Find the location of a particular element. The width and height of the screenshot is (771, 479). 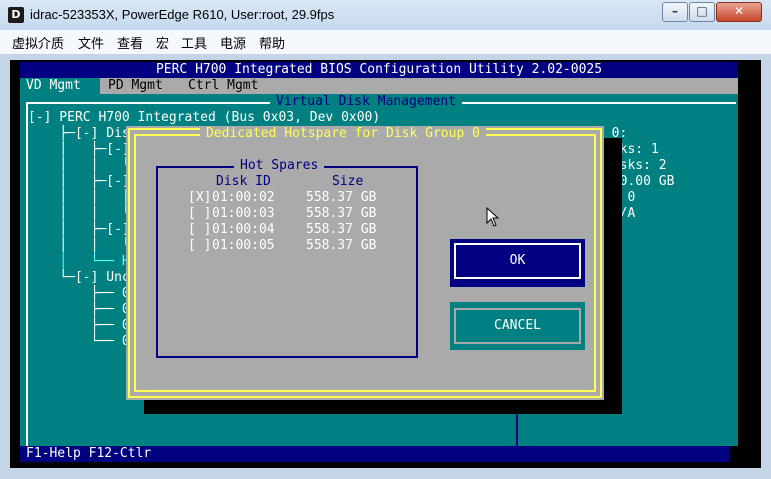

hotspare-disk-id: 01:00:03 is located at coordinates (243, 214).